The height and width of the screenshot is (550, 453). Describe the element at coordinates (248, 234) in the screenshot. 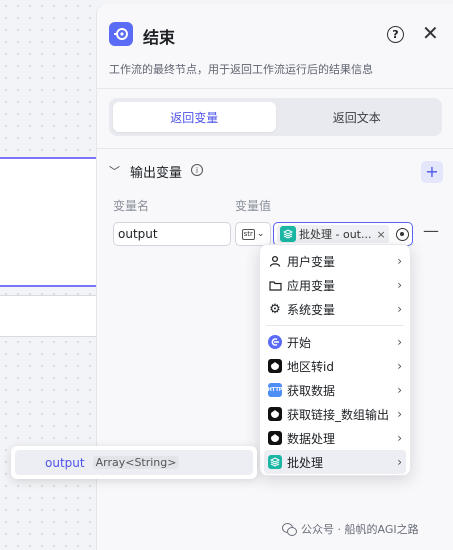

I see `string-type-icon: str` at that location.